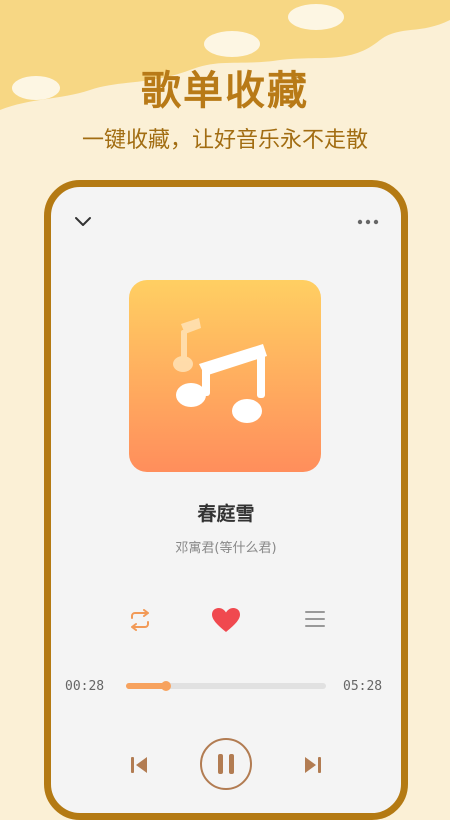  What do you see at coordinates (85, 686) in the screenshot?
I see `current-time: 00:28` at bounding box center [85, 686].